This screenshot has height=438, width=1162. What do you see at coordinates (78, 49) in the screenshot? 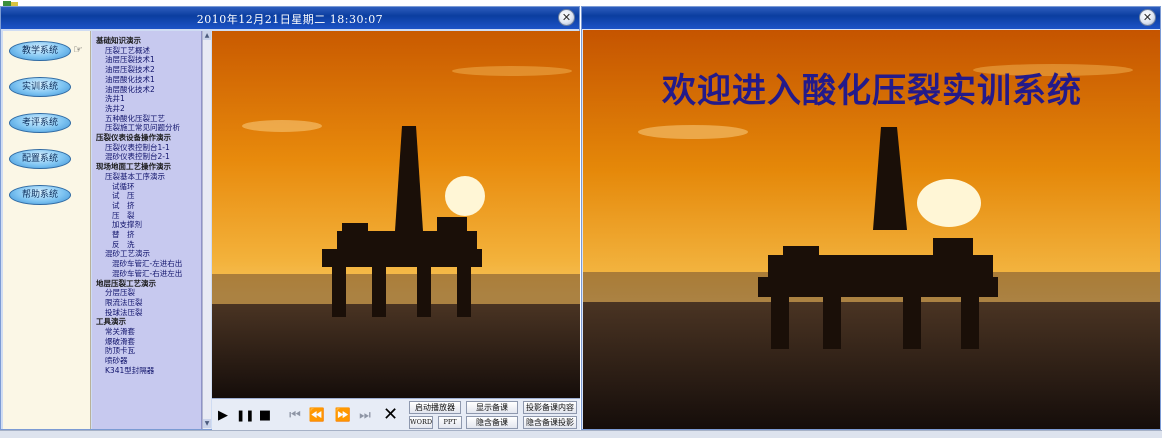
I see `pointing-hand-icon: ☞` at bounding box center [78, 49].